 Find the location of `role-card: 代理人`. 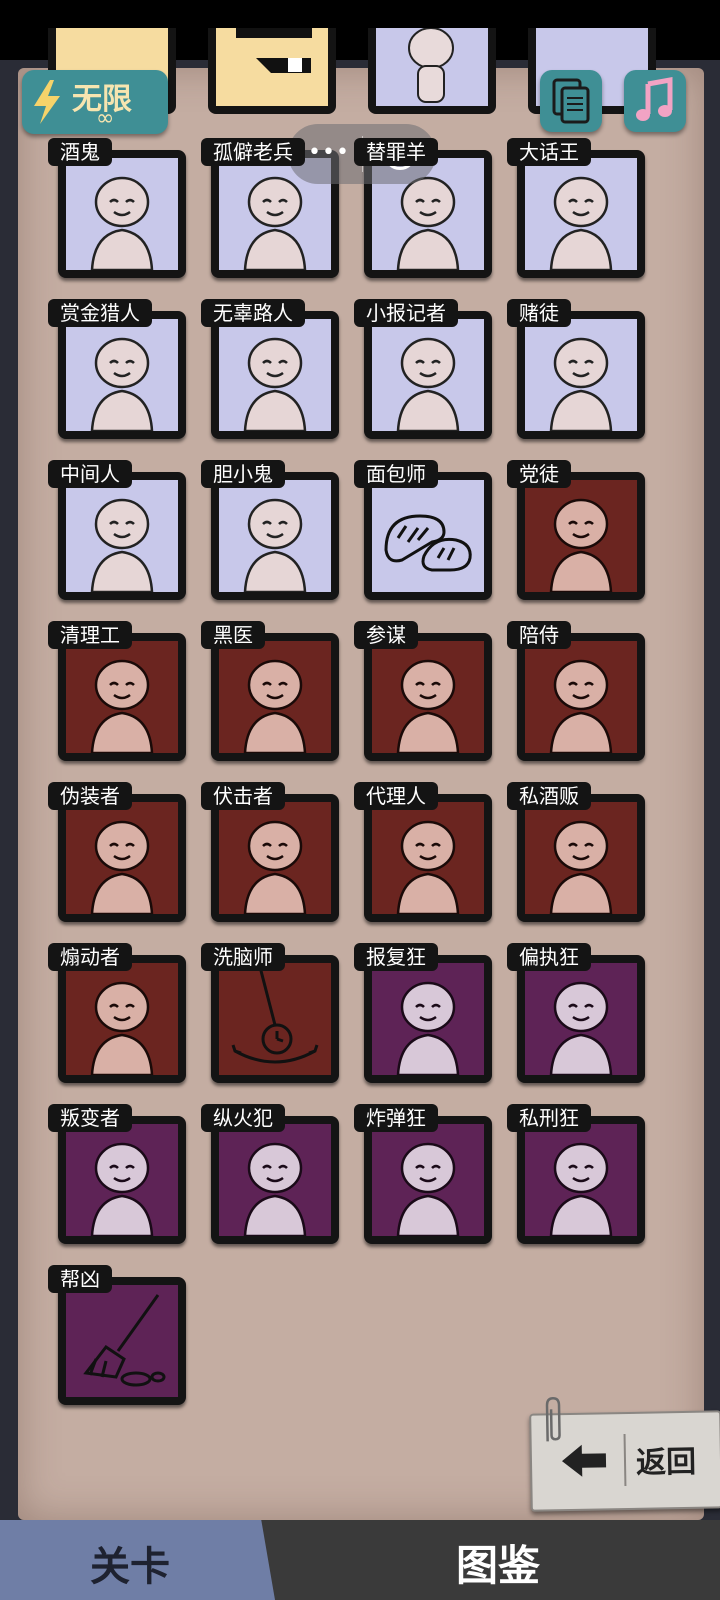

role-card: 代理人 is located at coordinates (423, 855).